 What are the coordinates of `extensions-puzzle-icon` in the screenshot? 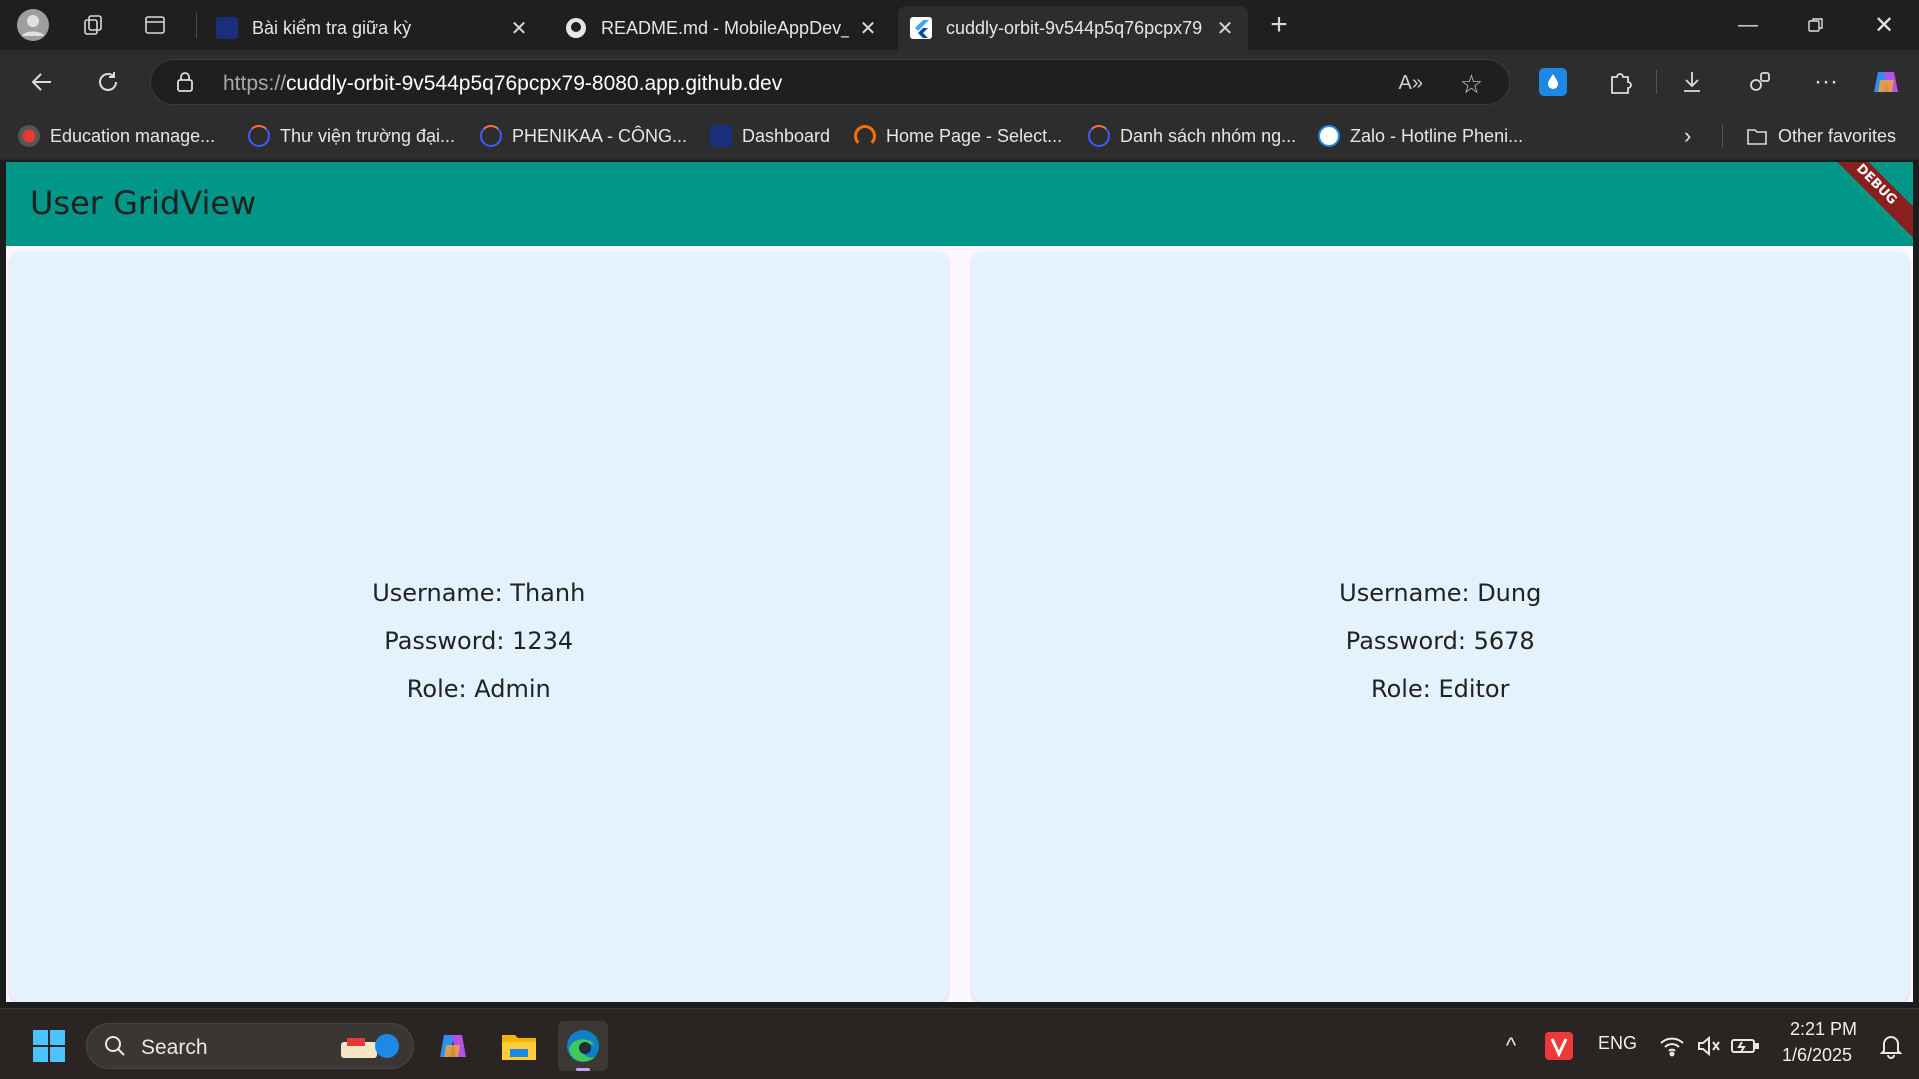 It's located at (1620, 82).